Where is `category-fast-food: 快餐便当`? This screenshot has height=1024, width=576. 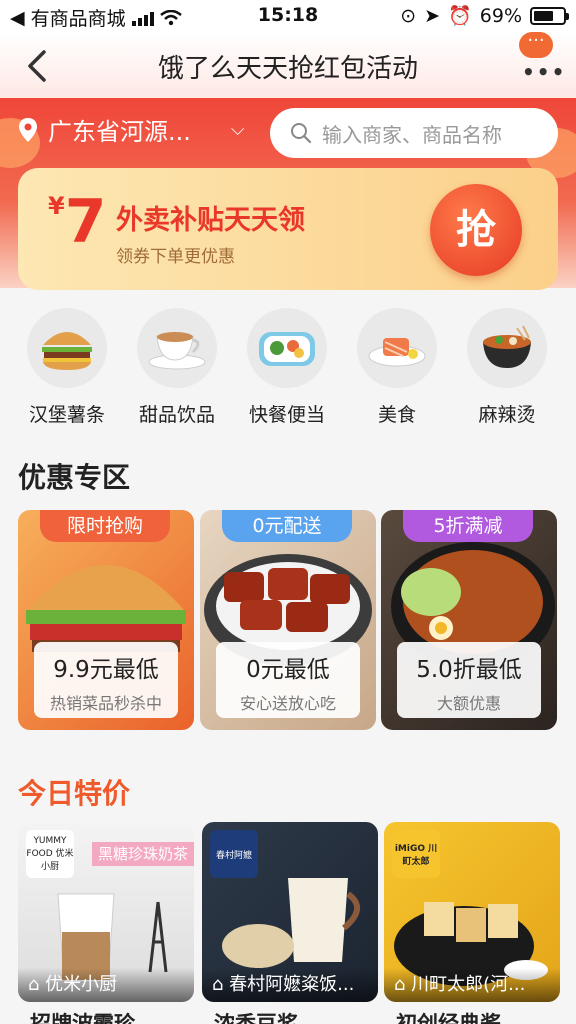
category-fast-food: 快餐便当 is located at coordinates (287, 367).